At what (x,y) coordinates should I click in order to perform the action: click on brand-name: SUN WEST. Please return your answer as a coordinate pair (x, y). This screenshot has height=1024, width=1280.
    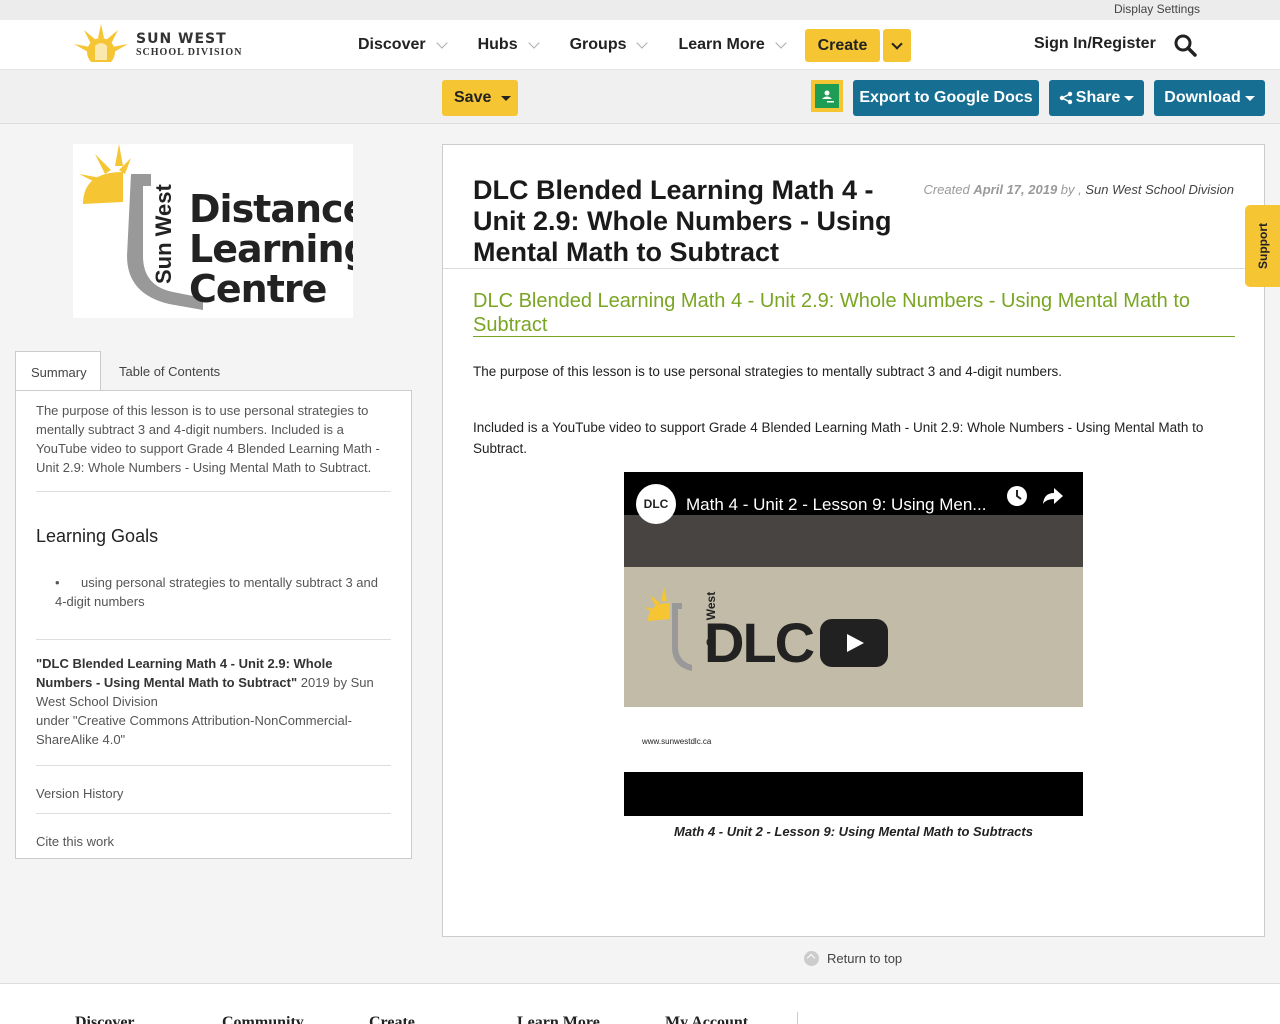
    Looking at the image, I should click on (181, 39).